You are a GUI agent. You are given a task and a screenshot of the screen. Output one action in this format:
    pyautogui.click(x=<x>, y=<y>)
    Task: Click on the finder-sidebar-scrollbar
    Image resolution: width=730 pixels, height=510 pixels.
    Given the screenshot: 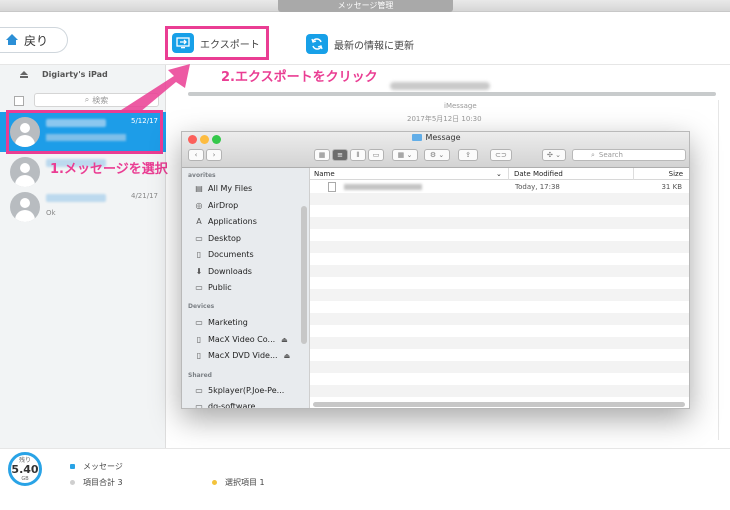 What is the action you would take?
    pyautogui.click(x=304, y=275)
    